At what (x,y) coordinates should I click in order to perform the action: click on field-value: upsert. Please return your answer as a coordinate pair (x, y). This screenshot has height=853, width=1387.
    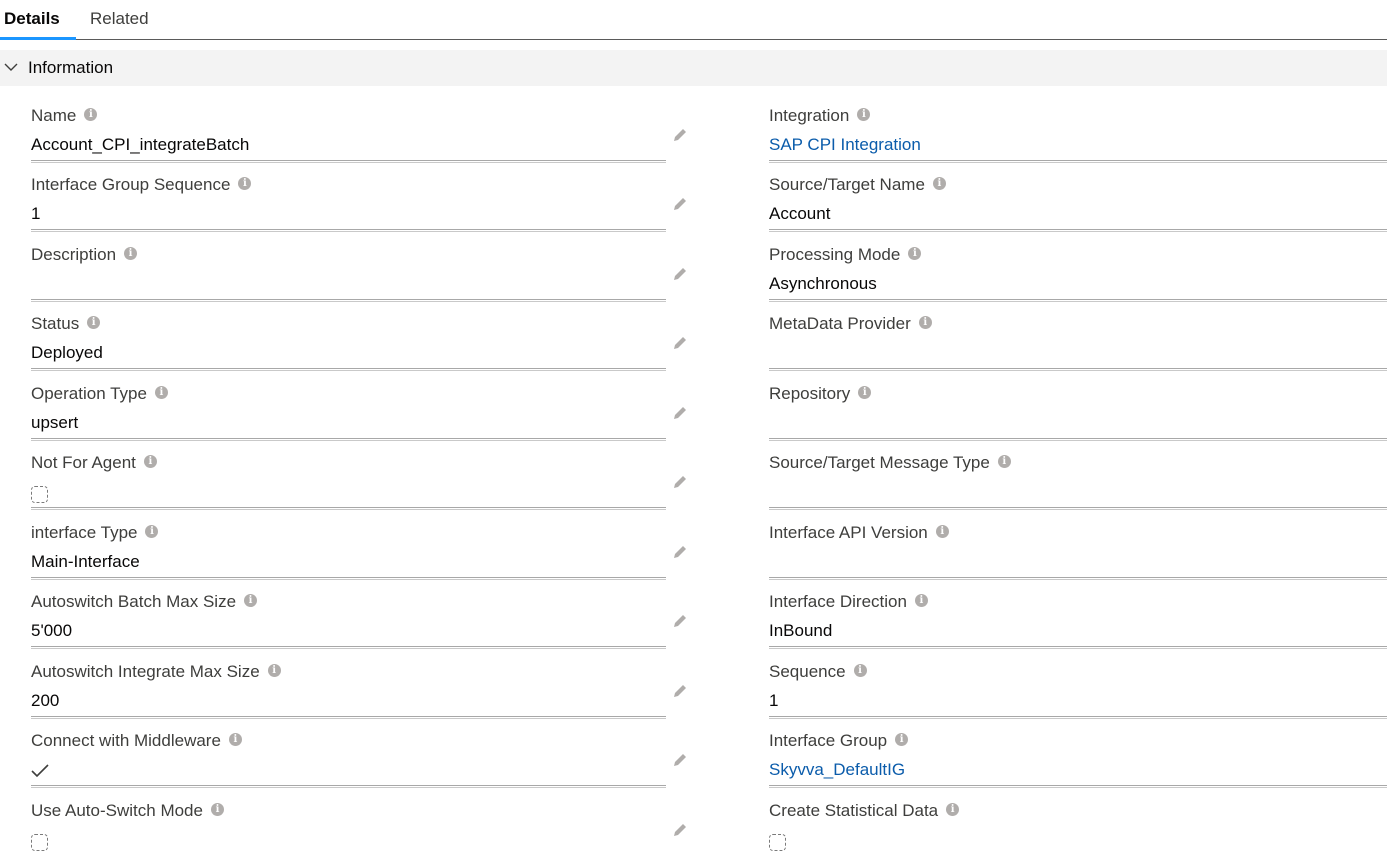
    Looking at the image, I should click on (55, 422).